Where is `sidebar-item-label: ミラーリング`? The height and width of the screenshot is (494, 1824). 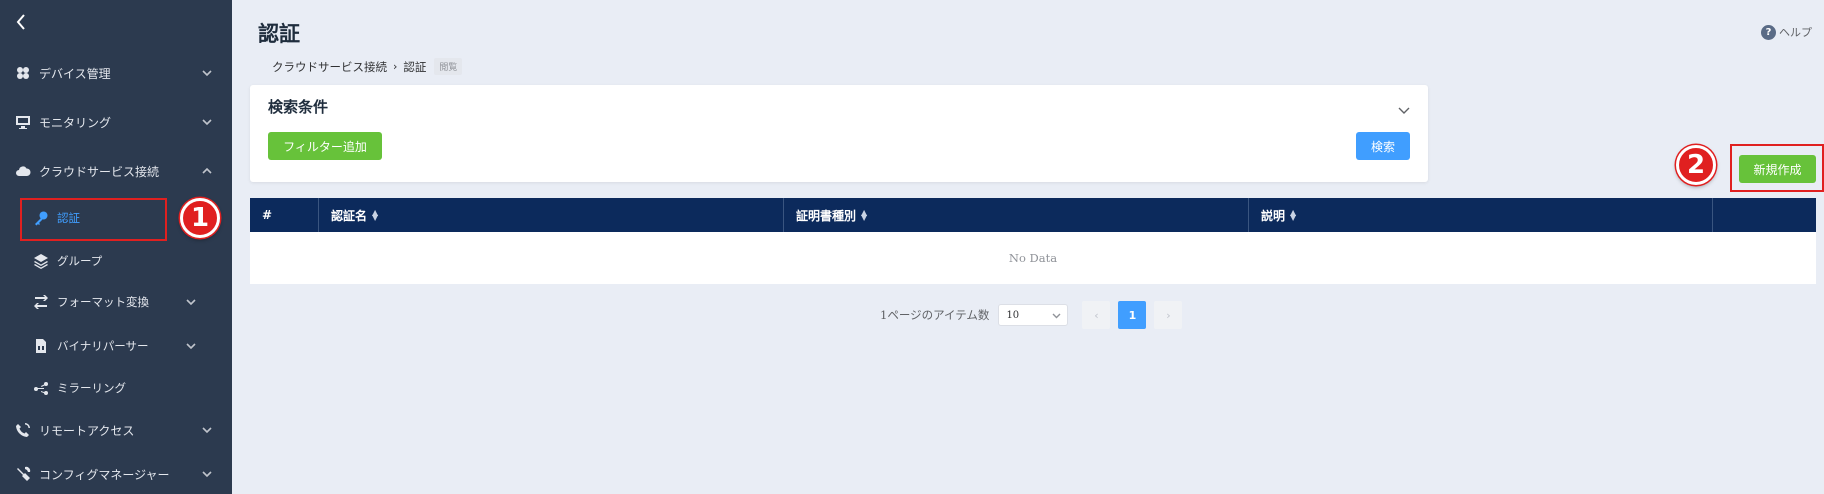
sidebar-item-label: ミラーリング is located at coordinates (91, 388).